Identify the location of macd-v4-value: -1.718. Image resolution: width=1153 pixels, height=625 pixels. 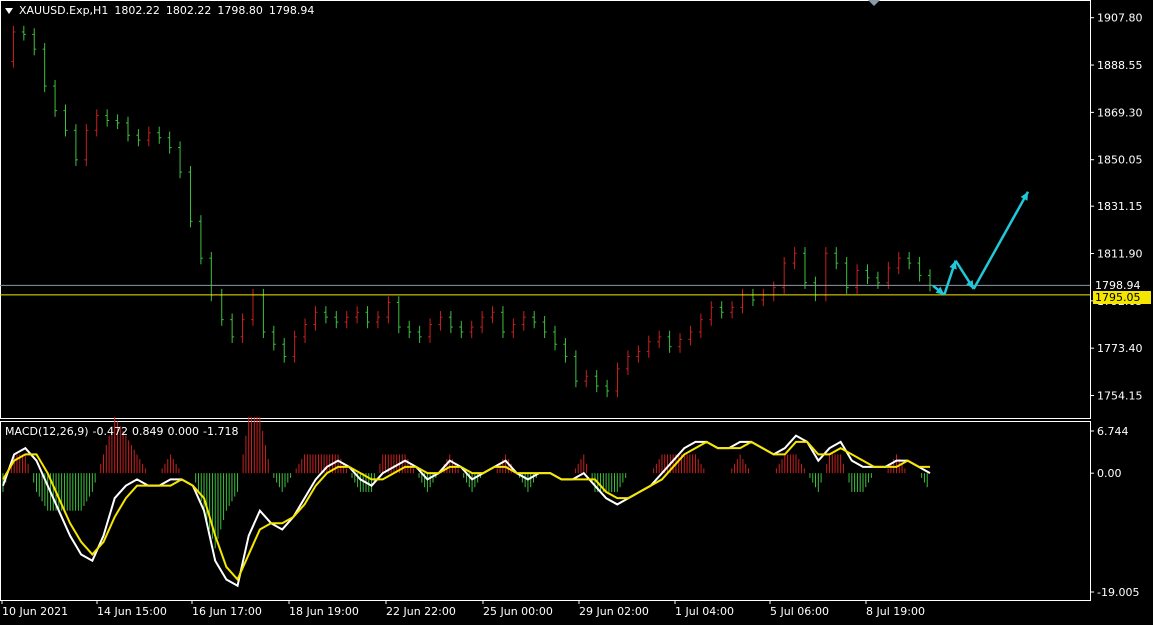
(221, 431).